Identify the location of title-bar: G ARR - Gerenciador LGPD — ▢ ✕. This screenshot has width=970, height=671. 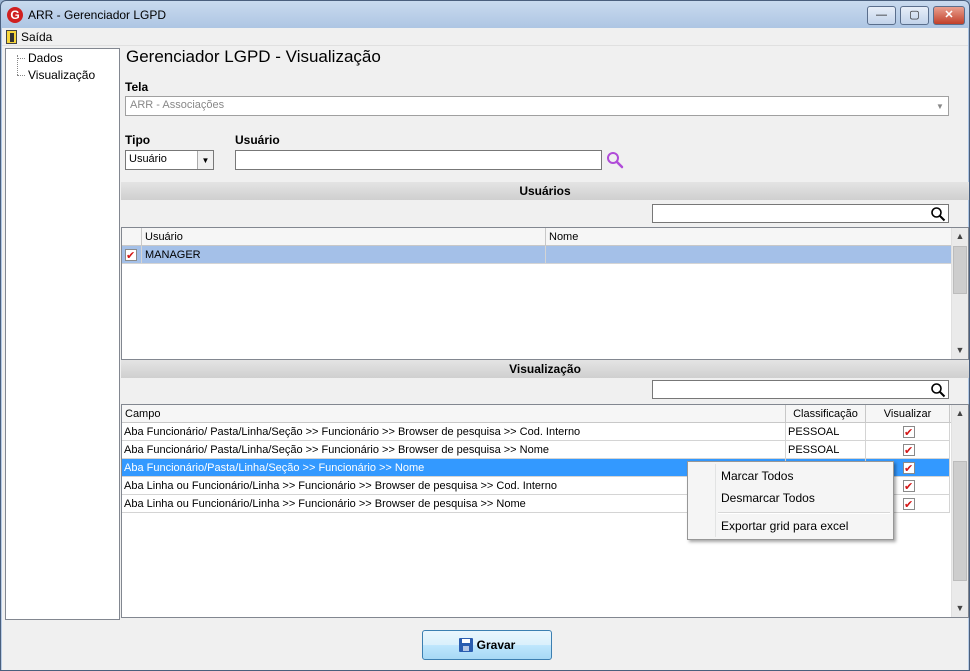
(485, 15).